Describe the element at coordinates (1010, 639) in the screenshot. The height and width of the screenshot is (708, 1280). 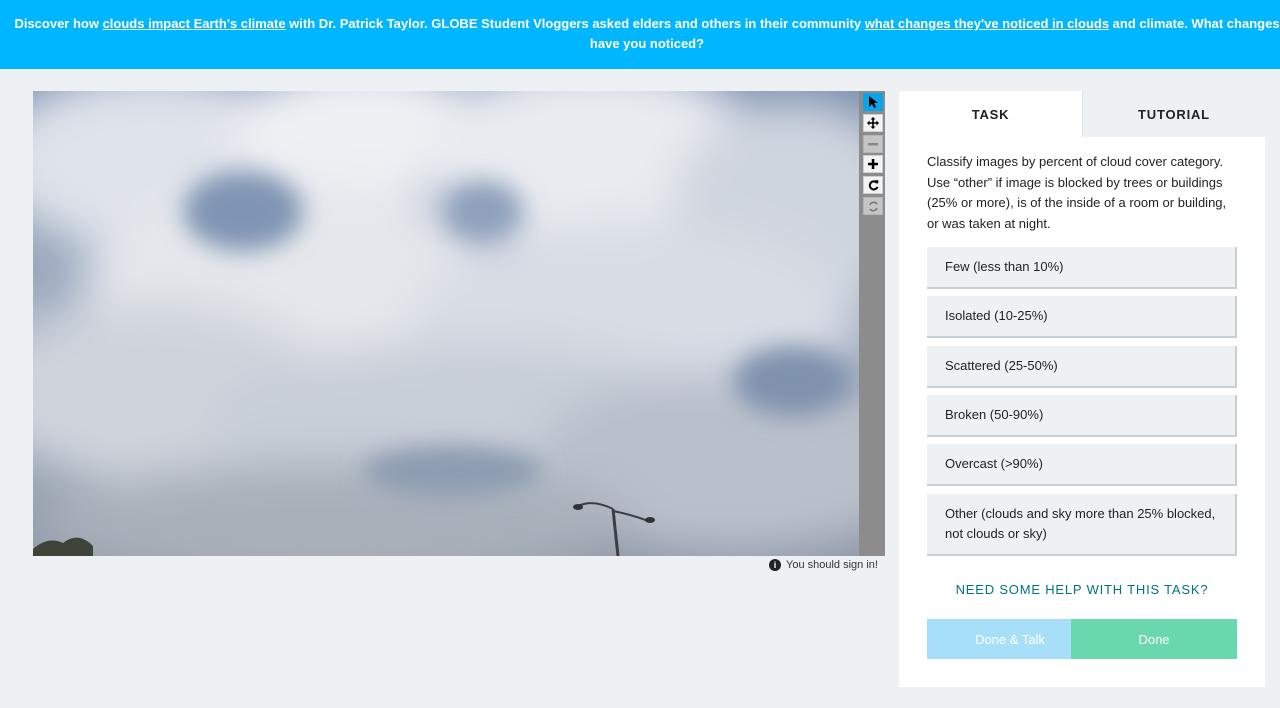
I see `done-and-talk-button: Done & Talk` at that location.